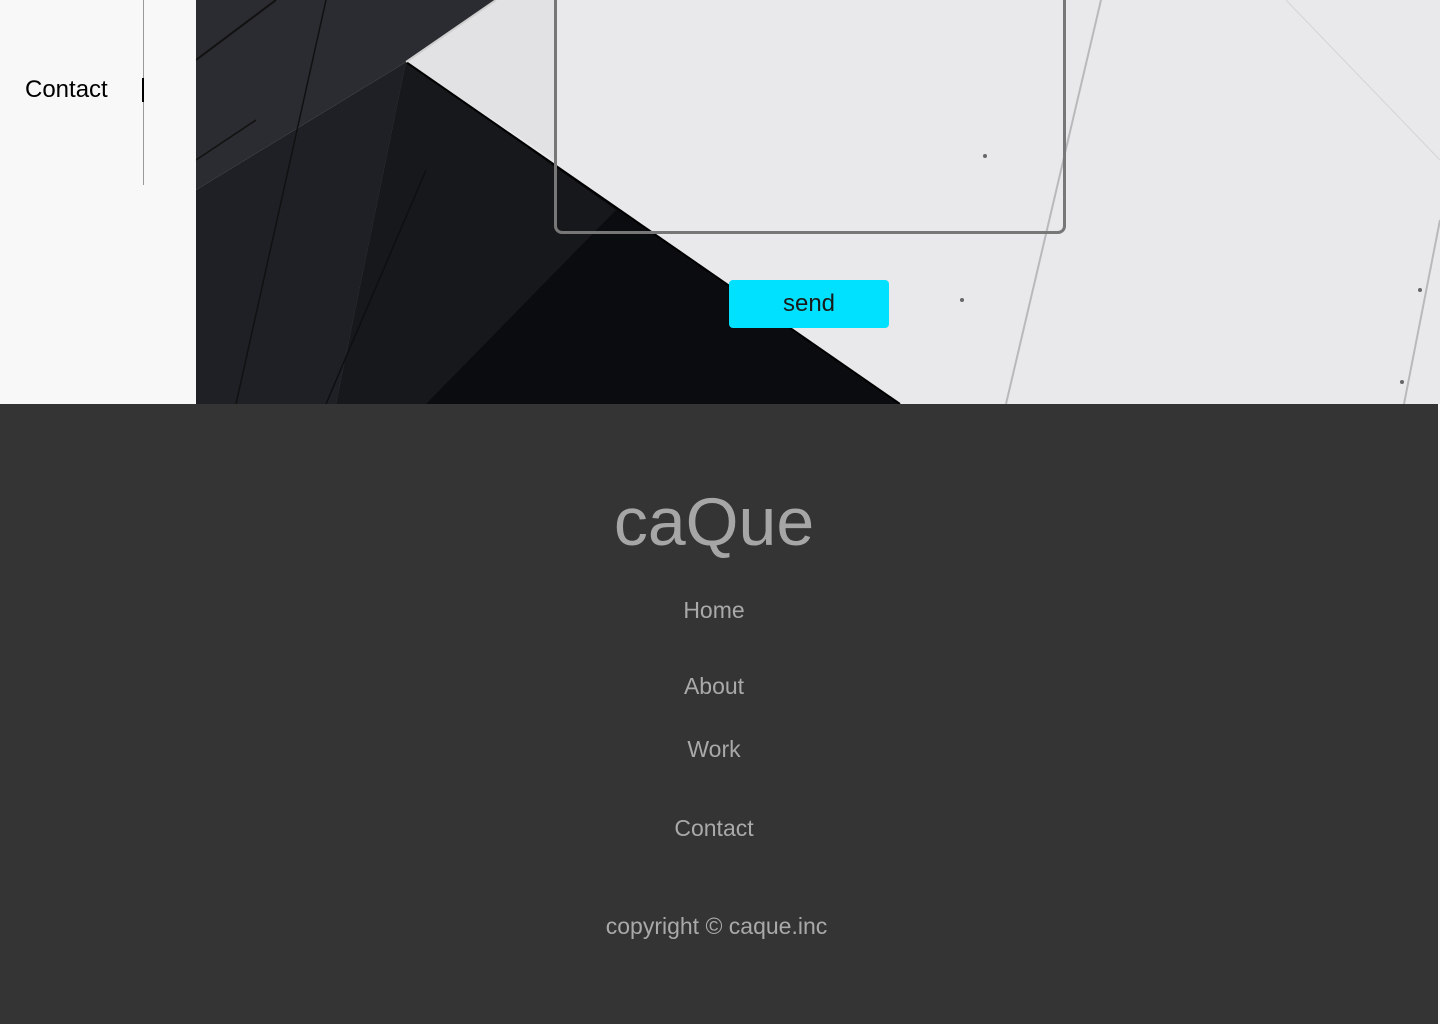 This screenshot has height=1024, width=1440. What do you see at coordinates (714, 610) in the screenshot?
I see `footer-link-home: Home` at bounding box center [714, 610].